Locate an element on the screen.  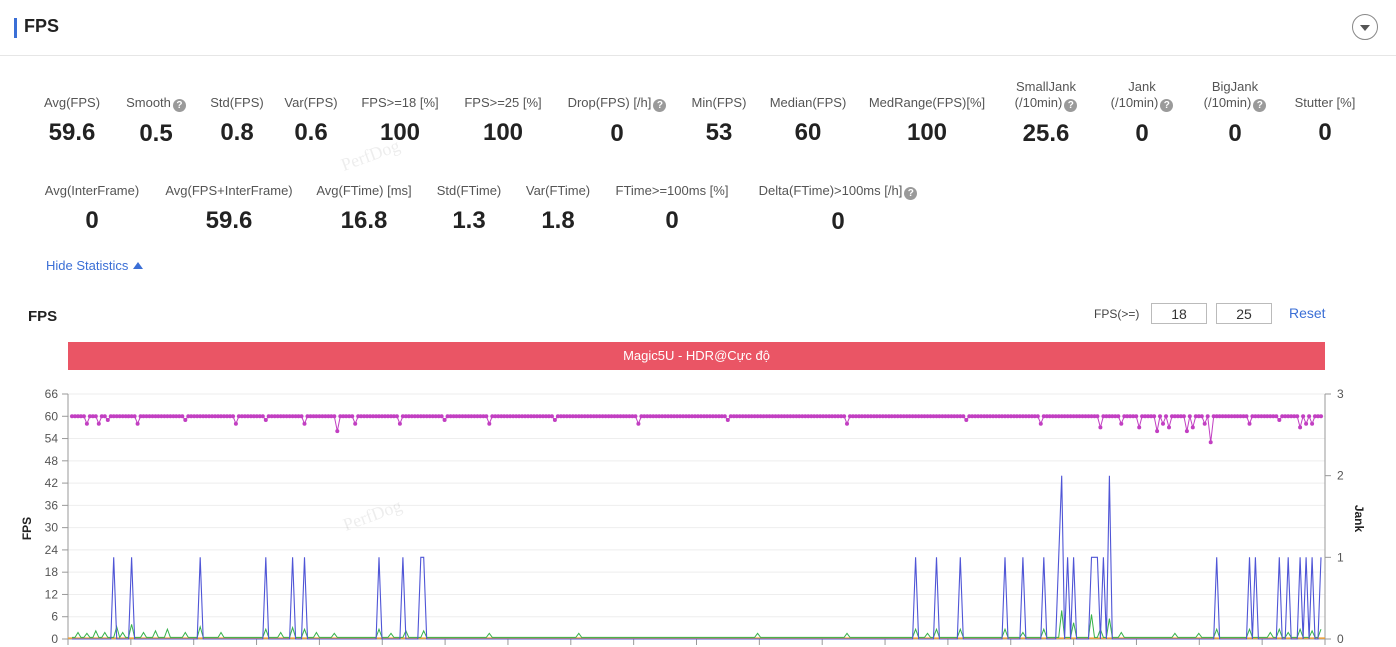
caret-up-icon is located at coordinates (138, 265).